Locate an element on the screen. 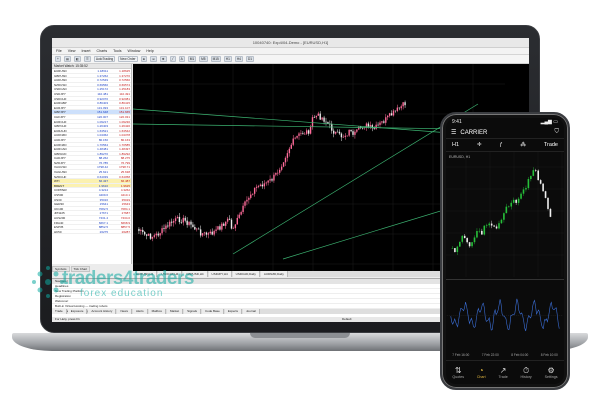 Image resolution: width=600 pixels, height=420 pixels. zoom-out-icon: ⊖ is located at coordinates (153, 59).